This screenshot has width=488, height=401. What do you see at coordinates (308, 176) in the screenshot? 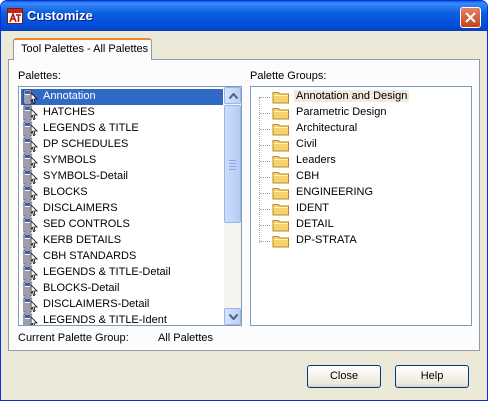
I see `palette-group-label: CBH` at bounding box center [308, 176].